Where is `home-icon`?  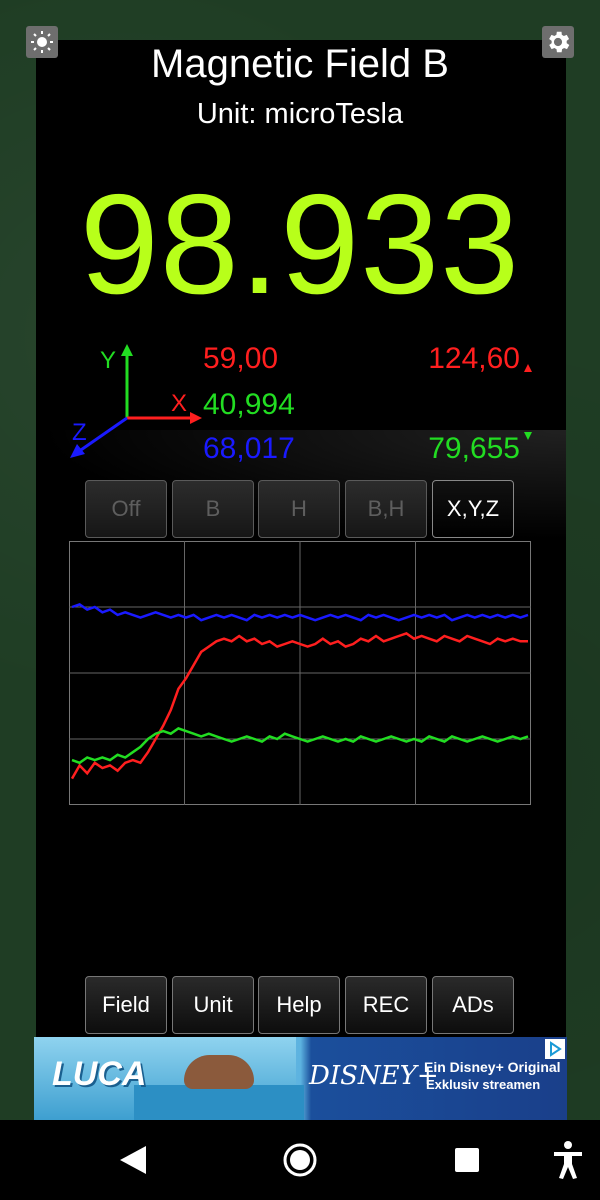 home-icon is located at coordinates (300, 1160).